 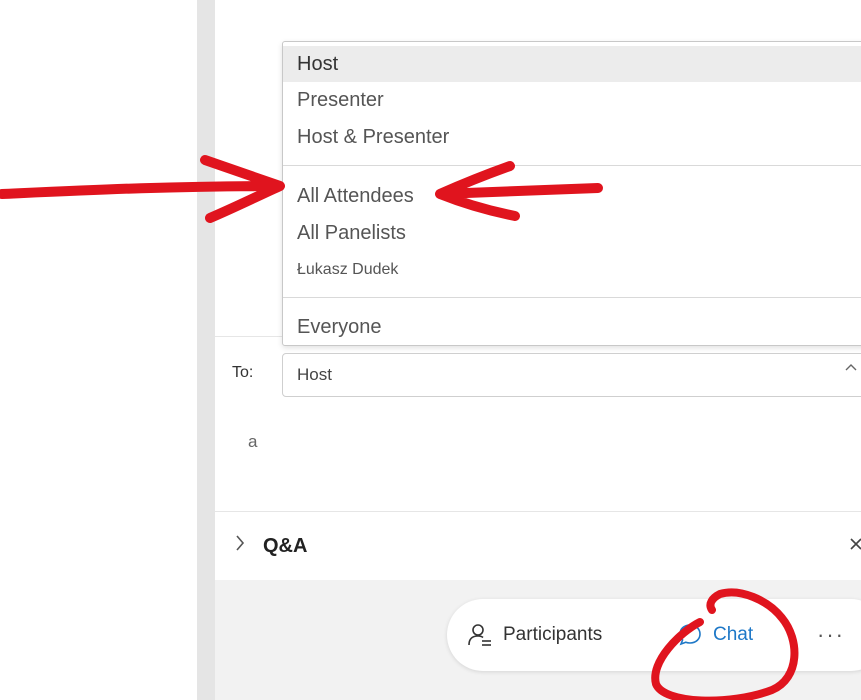 I want to click on qa-title: Q&A, so click(x=285, y=546).